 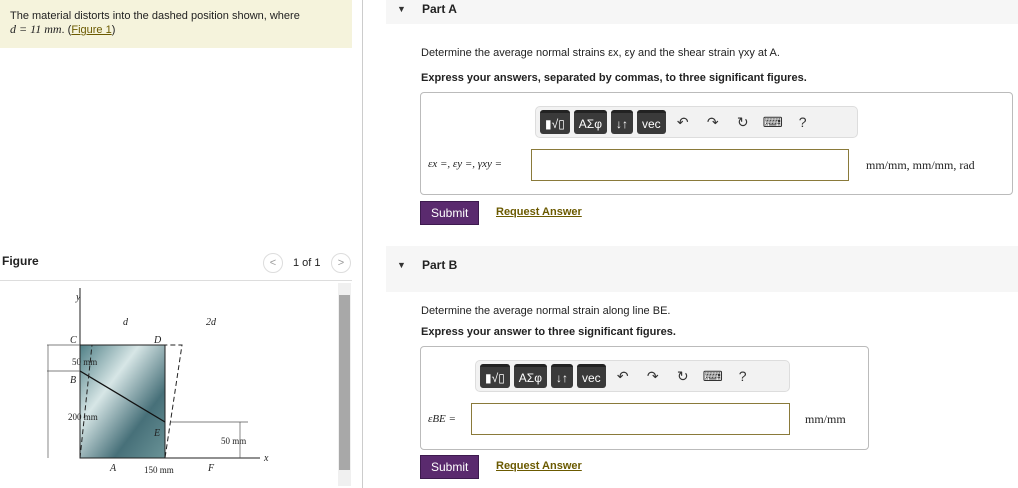 What do you see at coordinates (539, 212) in the screenshot?
I see `part-a-request-answer-link: Request Answer` at bounding box center [539, 212].